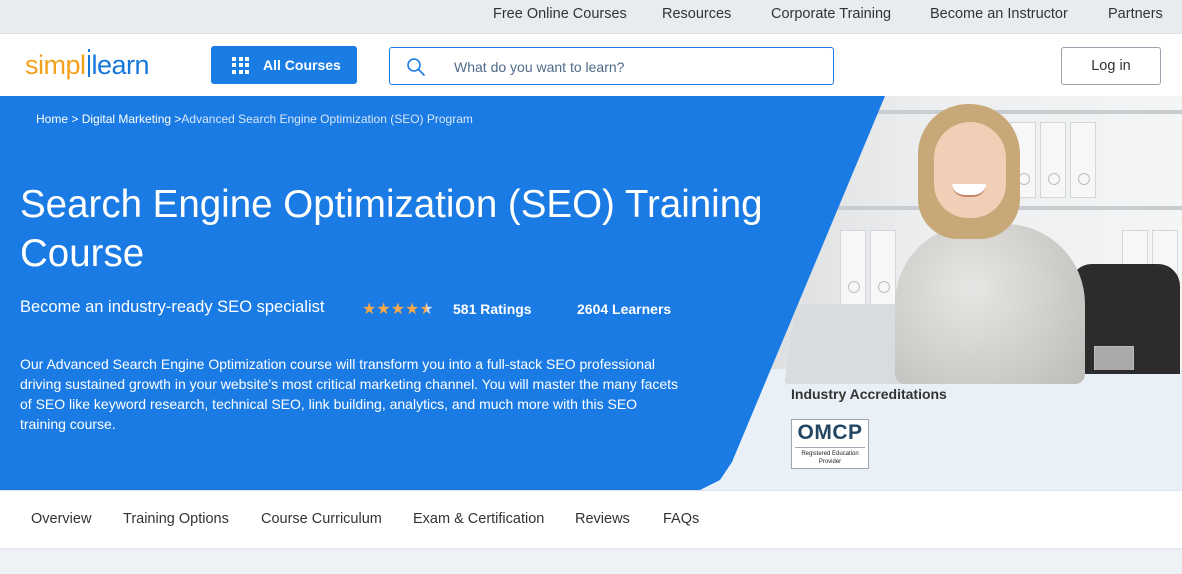 The image size is (1182, 574). What do you see at coordinates (52, 119) in the screenshot?
I see `breadcrumb-home: Home` at bounding box center [52, 119].